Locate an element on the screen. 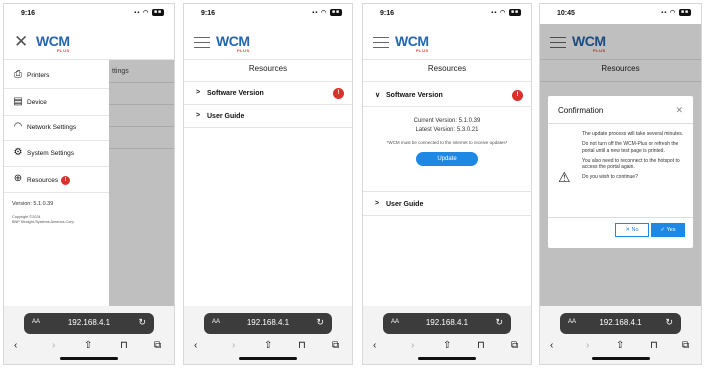 The image size is (705, 368). no-button: ✕ No is located at coordinates (632, 230).